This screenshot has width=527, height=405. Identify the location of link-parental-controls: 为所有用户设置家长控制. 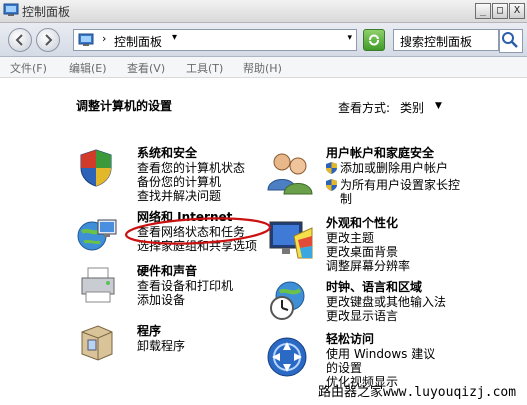
(393, 192).